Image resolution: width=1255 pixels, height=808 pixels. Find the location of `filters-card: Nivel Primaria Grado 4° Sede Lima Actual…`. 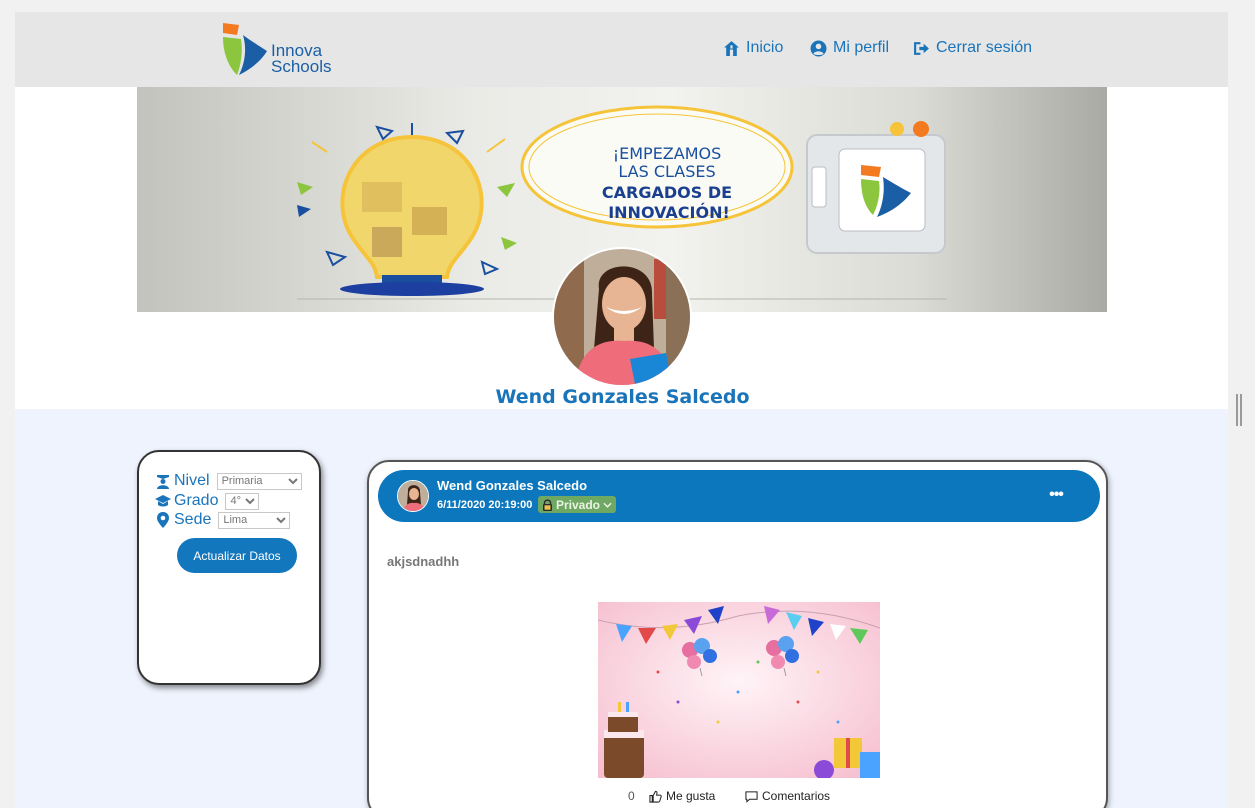

filters-card: Nivel Primaria Grado 4° Sede Lima Actual… is located at coordinates (229, 567).